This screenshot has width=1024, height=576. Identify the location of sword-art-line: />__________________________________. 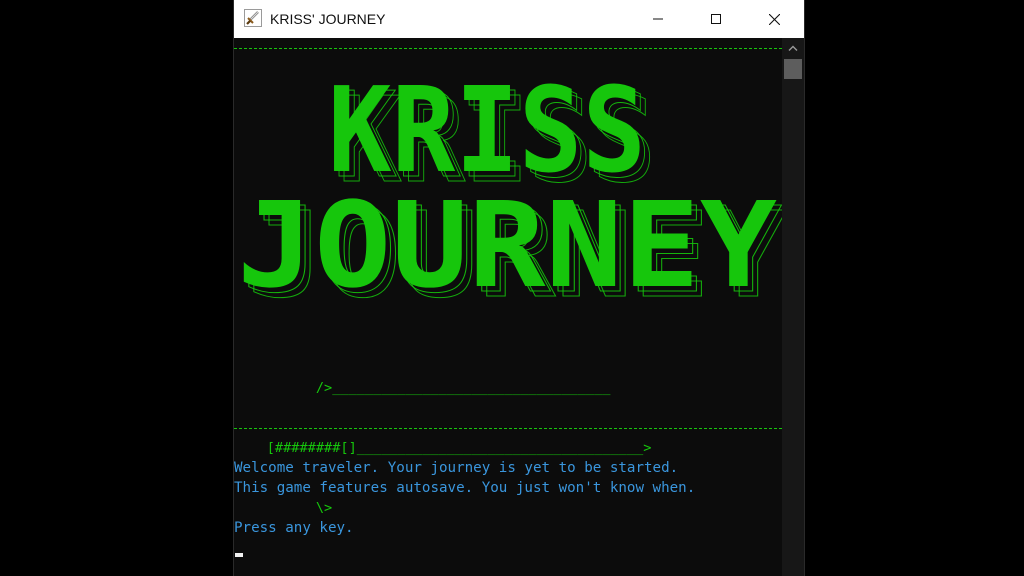
(422, 388).